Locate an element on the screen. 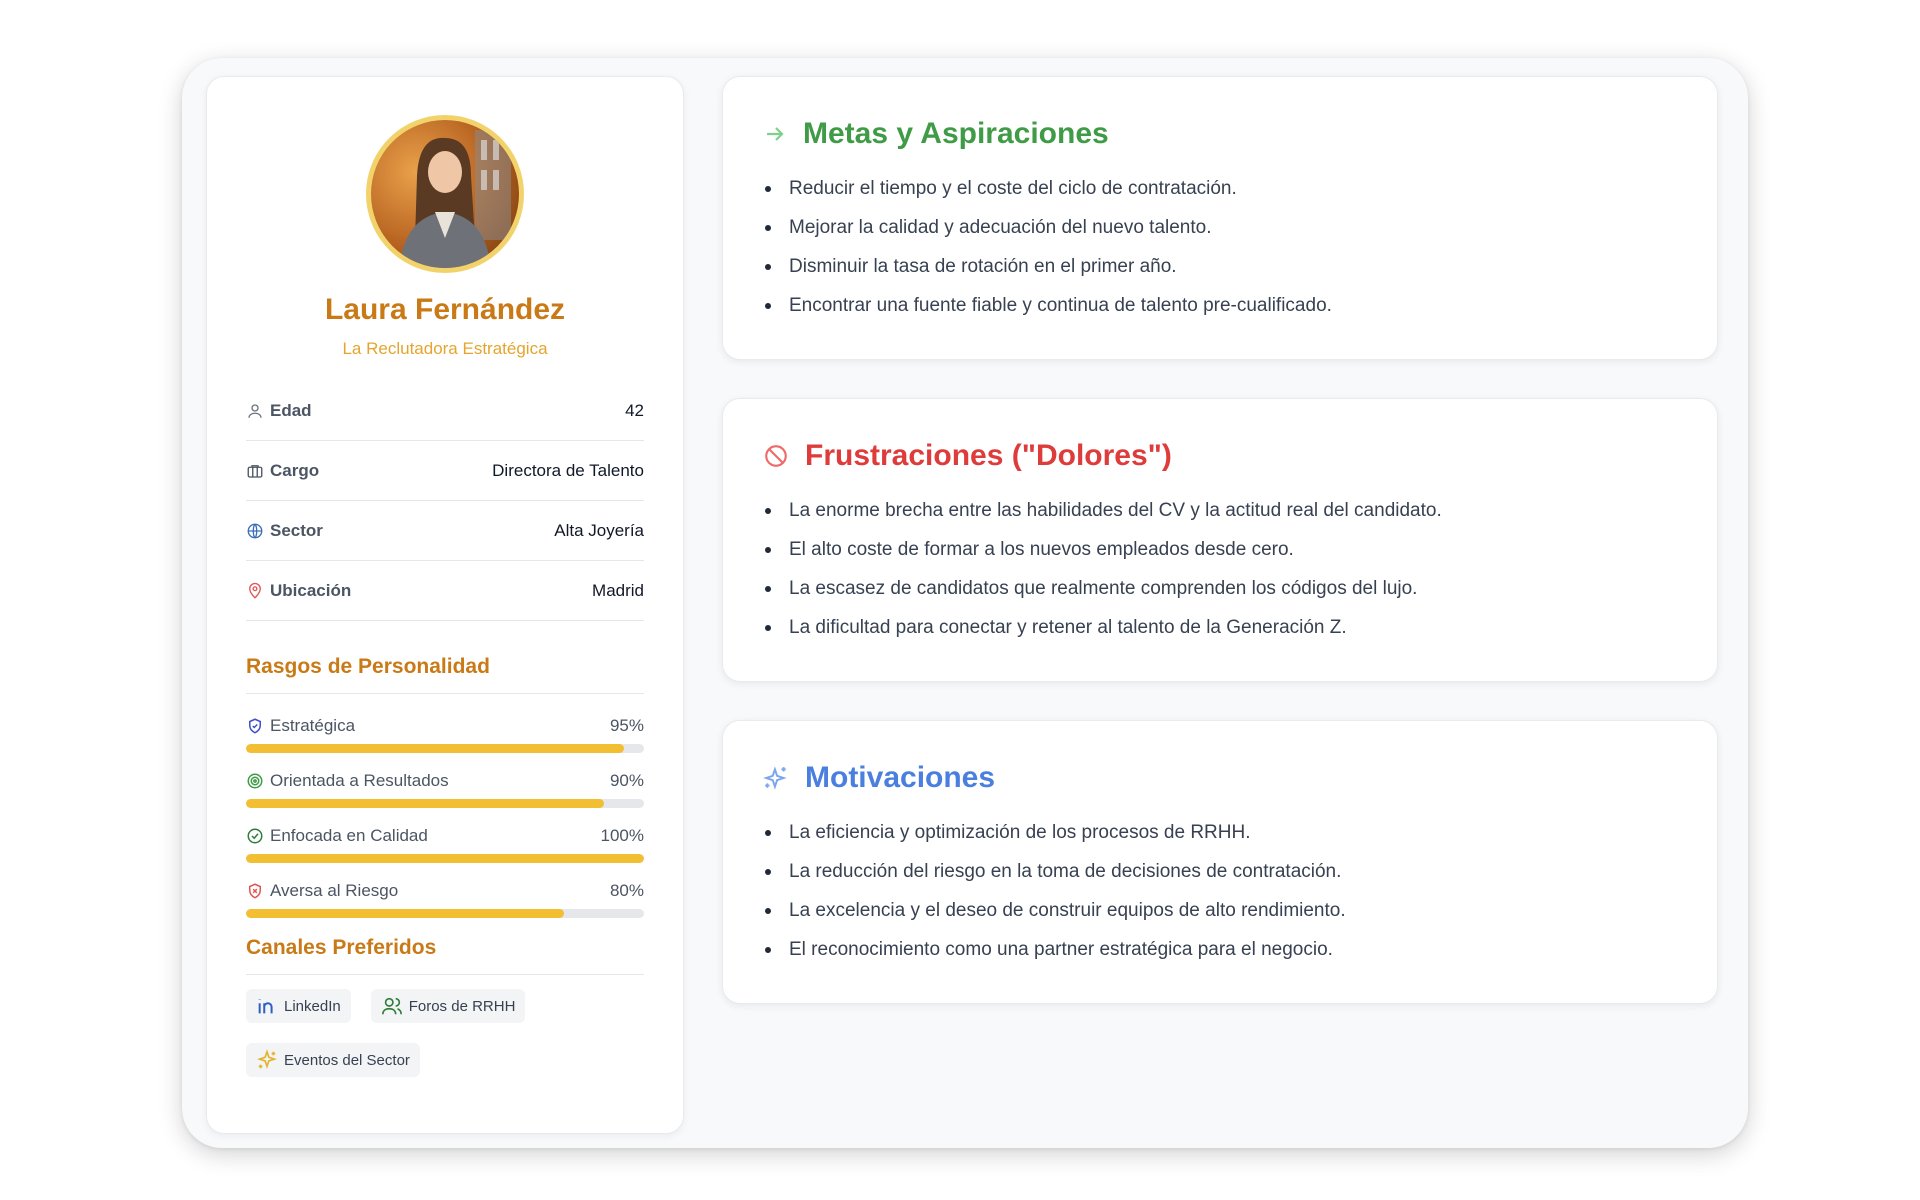 The width and height of the screenshot is (1920, 1200). trait-label: Aversa al Riesgo is located at coordinates (334, 890).